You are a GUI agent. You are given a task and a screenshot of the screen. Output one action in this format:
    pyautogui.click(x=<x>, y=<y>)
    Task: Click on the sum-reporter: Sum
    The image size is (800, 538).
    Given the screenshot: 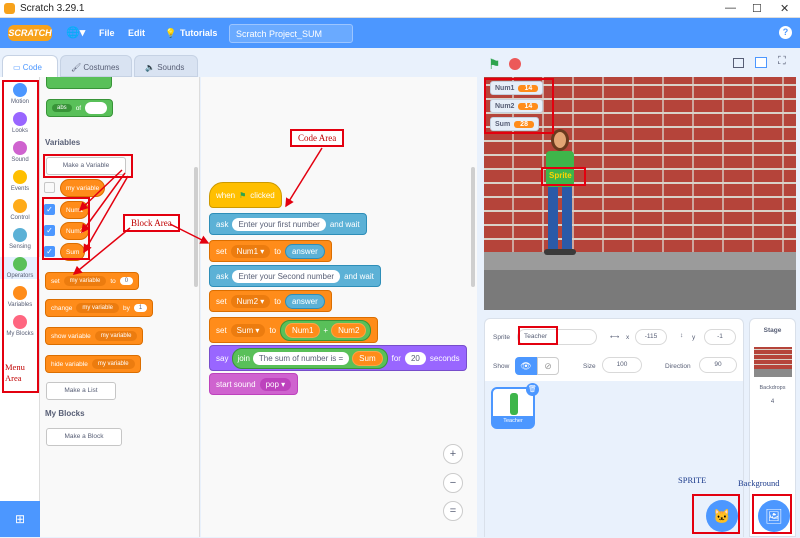 What is the action you would take?
    pyautogui.click(x=367, y=358)
    